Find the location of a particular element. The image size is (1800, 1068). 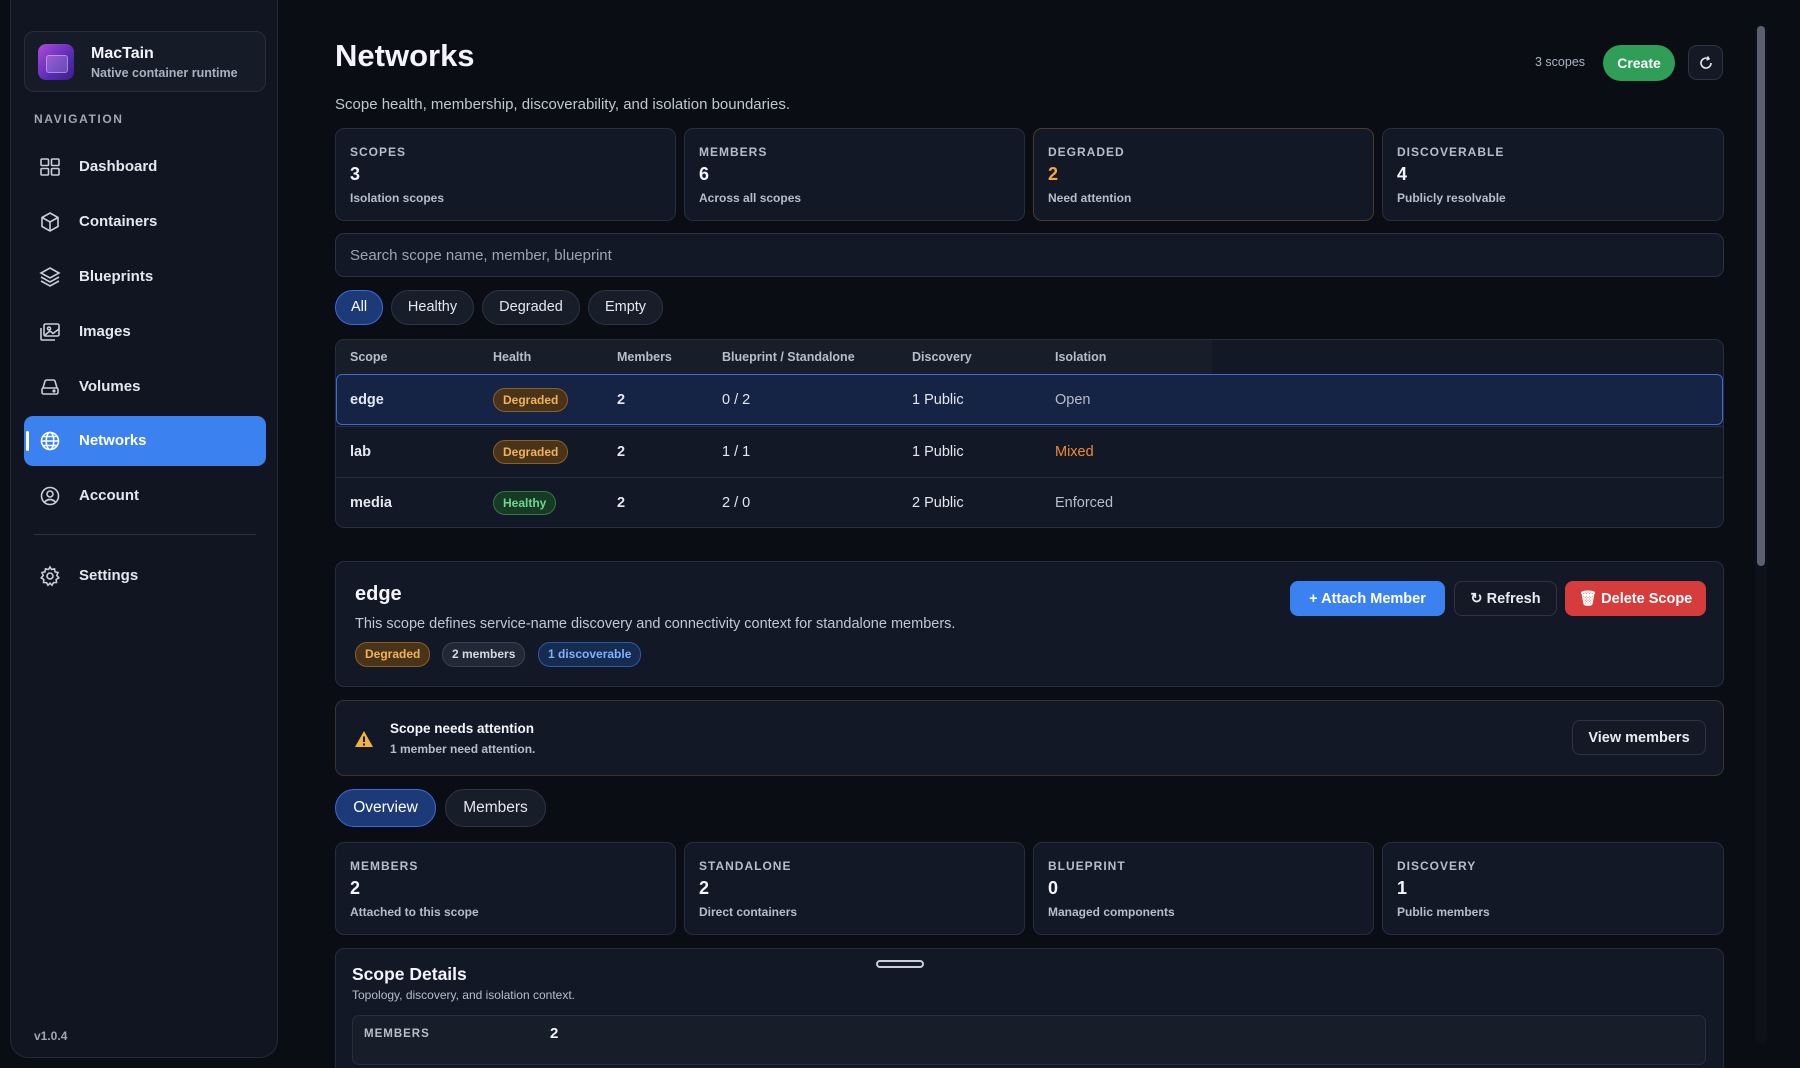

column-header: Isolation is located at coordinates (1080, 357).